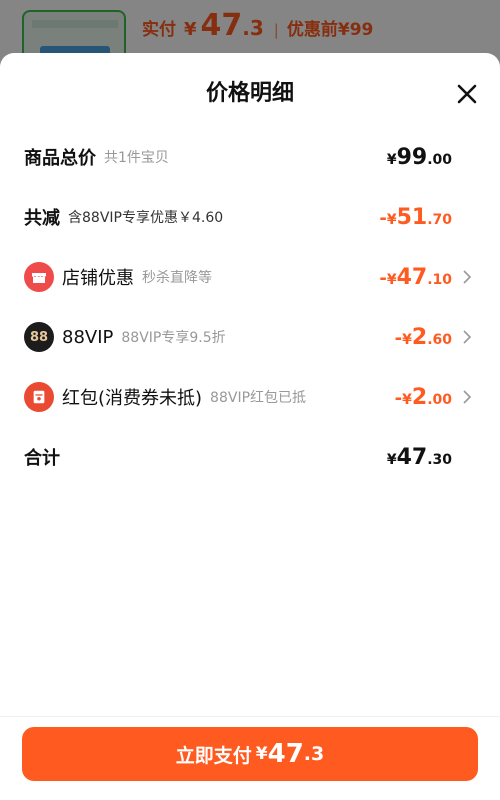 The image size is (500, 800). Describe the element at coordinates (42, 218) in the screenshot. I see `total-discount-label: 共减` at that location.